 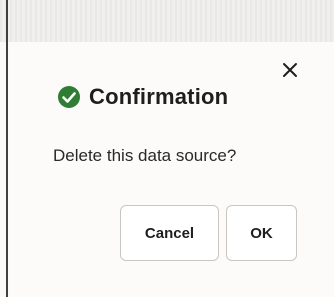 What do you see at coordinates (167, 21) in the screenshot?
I see `background-strip` at bounding box center [167, 21].